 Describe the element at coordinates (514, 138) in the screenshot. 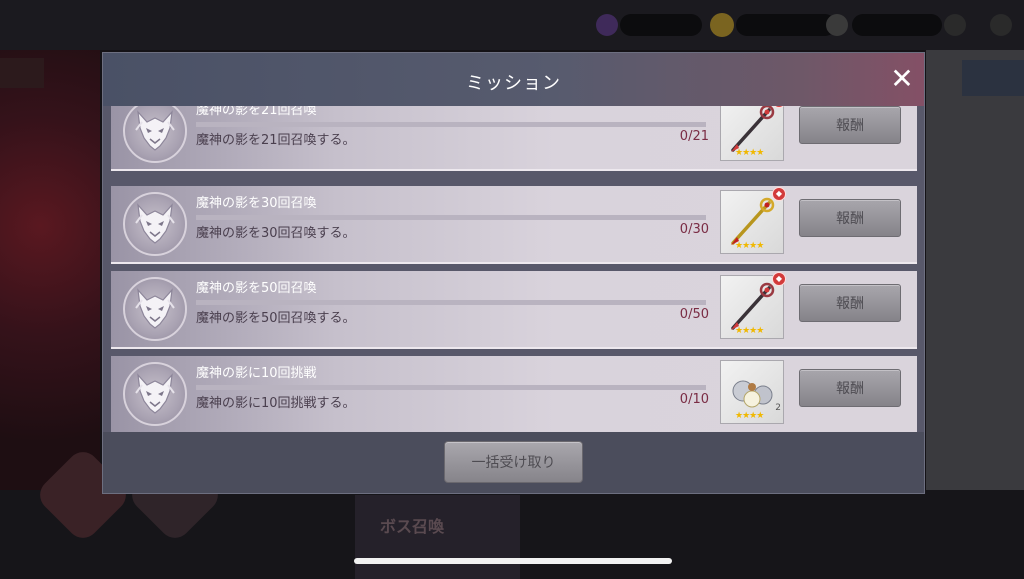

I see `mission-row: 魔神の影を21回召喚 魔神の影を21回召喚する。 0/21 ◆ ★★★★ 報酬` at that location.